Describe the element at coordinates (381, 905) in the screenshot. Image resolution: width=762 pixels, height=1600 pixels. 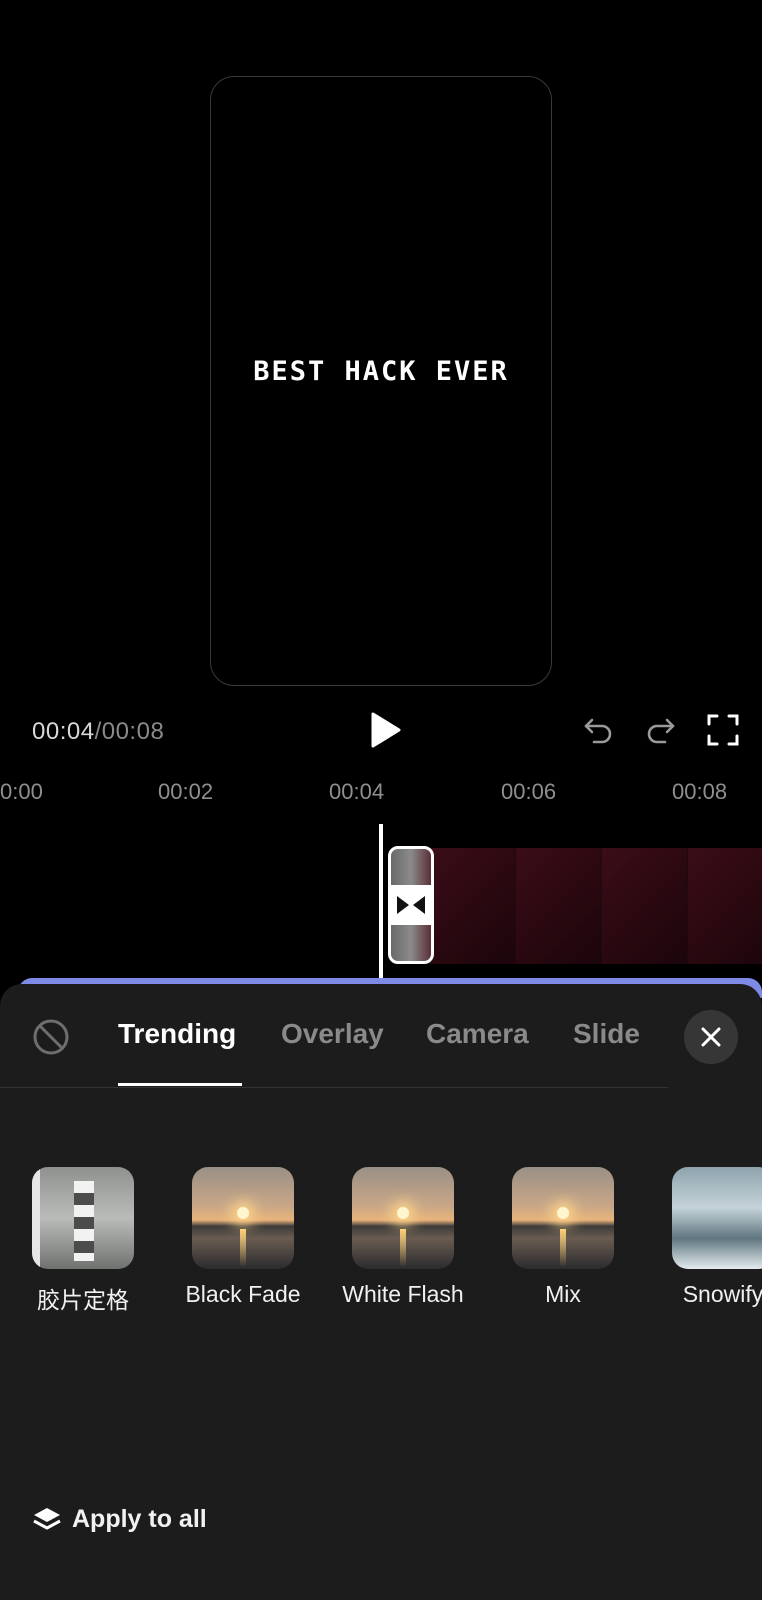
I see `playhead` at that location.